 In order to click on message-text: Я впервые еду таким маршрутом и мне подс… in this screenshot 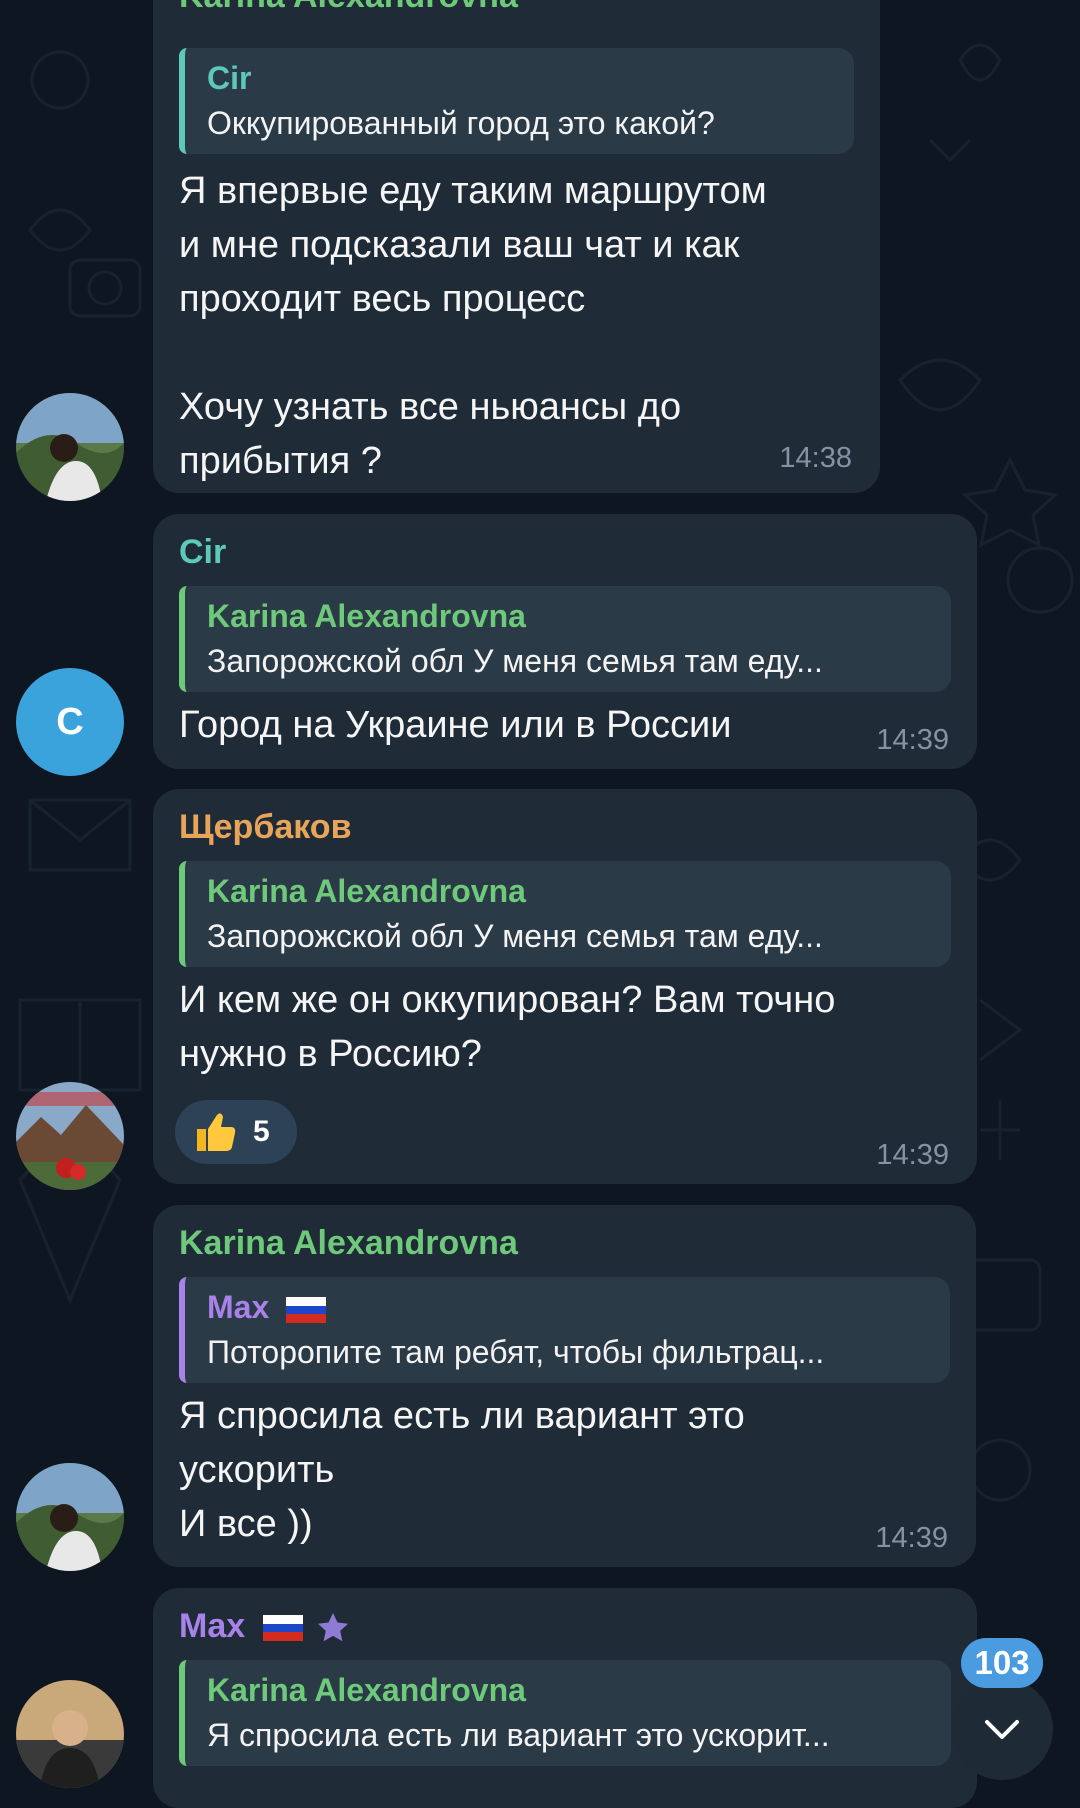, I will do `click(473, 326)`.